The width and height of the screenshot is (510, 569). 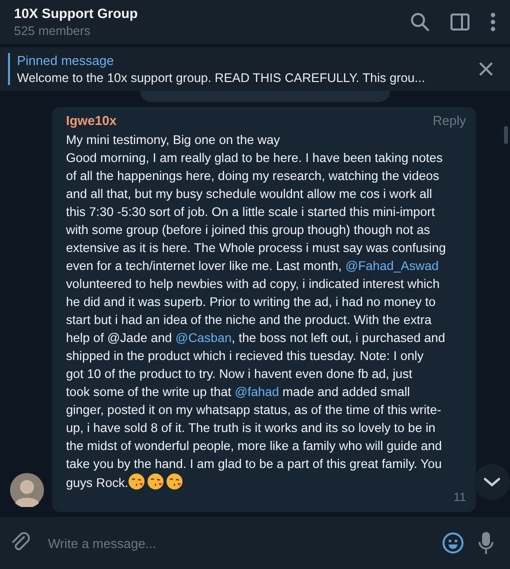 What do you see at coordinates (493, 22) in the screenshot?
I see `more-icon` at bounding box center [493, 22].